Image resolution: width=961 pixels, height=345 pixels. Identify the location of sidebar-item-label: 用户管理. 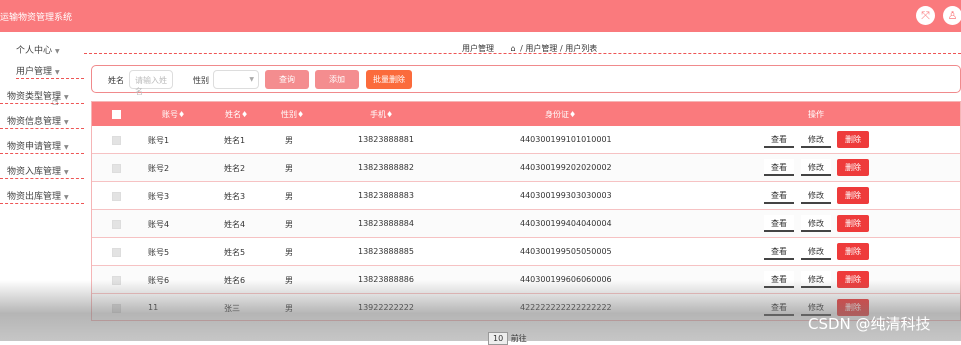
(34, 72).